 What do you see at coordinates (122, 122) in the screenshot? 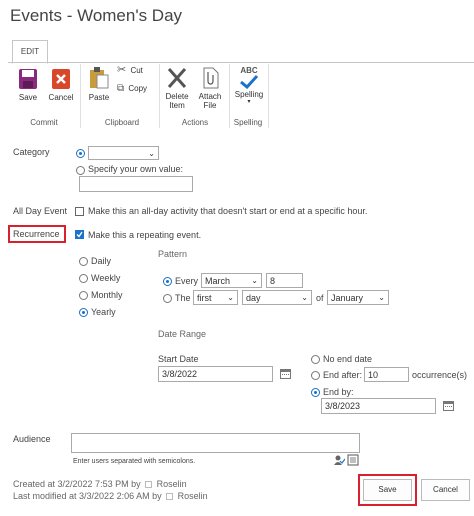
I see `group-clipboard: Clipboard` at bounding box center [122, 122].